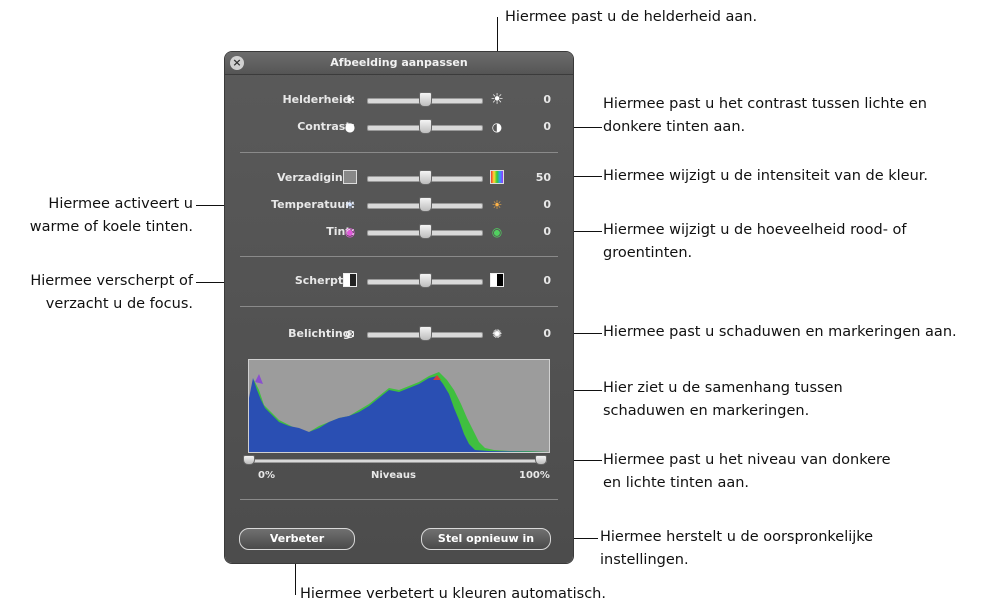 This screenshot has height=609, width=1000. Describe the element at coordinates (497, 280) in the screenshot. I see `sharpness-high-icon` at that location.